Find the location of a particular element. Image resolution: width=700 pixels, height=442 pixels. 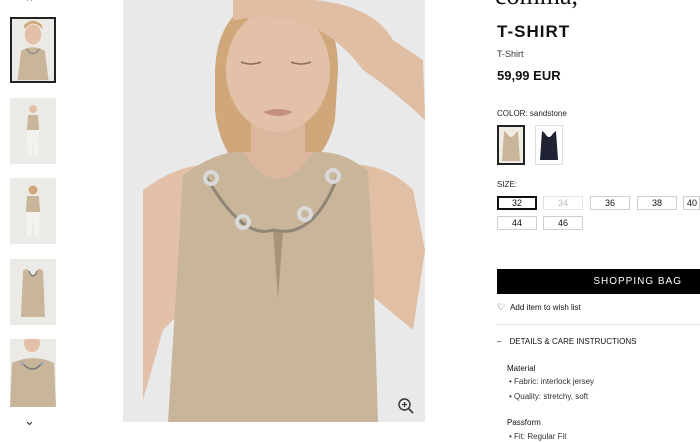

color-swatch-sandstone is located at coordinates (511, 145).